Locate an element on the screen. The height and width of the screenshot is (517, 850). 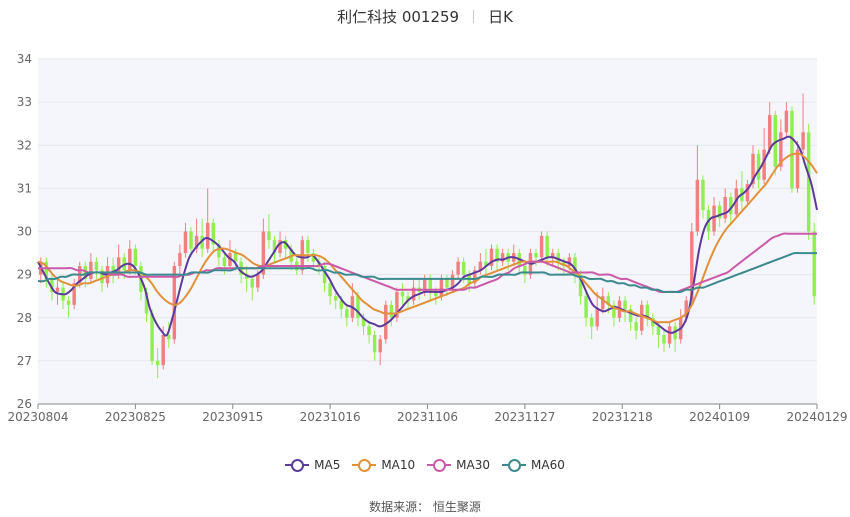
y-tick-label: 26 is located at coordinates (24, 404).